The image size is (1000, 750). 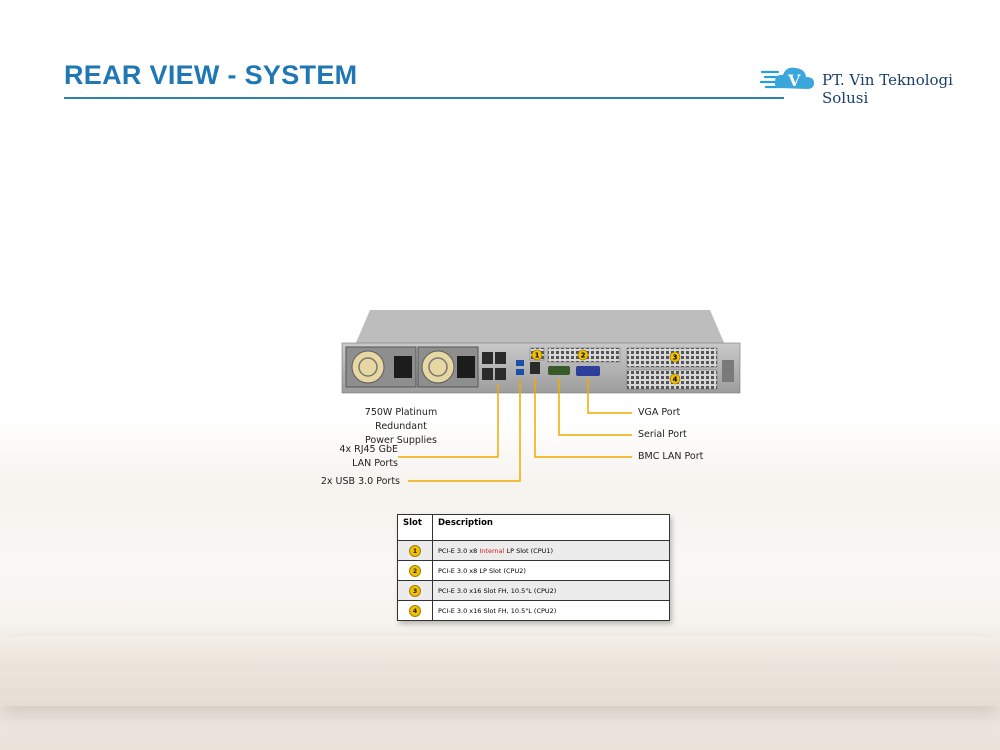 I want to click on callout-lan-line-2: LAN Ports, so click(x=375, y=463).